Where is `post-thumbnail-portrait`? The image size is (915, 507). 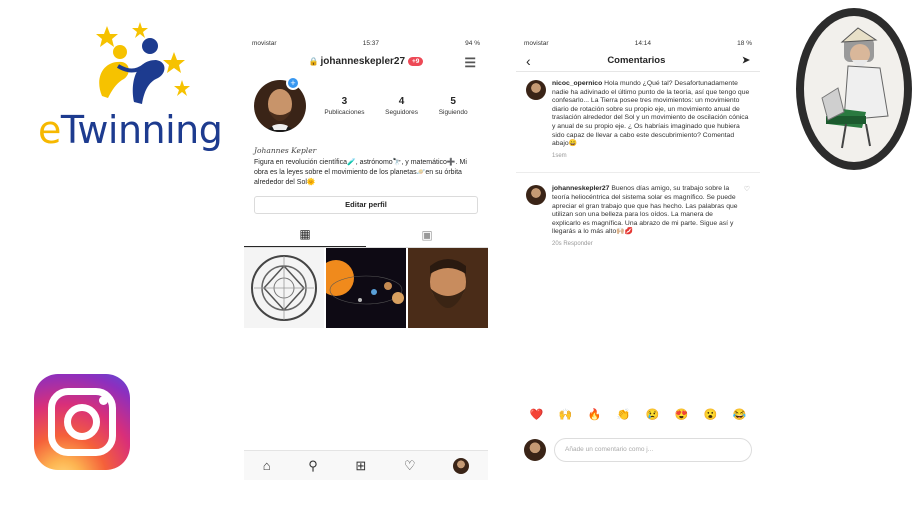
post-thumbnail-portrait is located at coordinates (448, 288).